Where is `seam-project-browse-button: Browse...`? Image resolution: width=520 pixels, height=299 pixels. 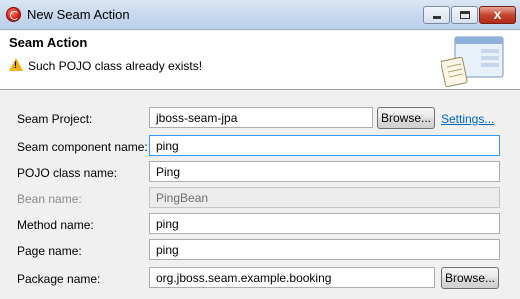
seam-project-browse-button: Browse... is located at coordinates (406, 118).